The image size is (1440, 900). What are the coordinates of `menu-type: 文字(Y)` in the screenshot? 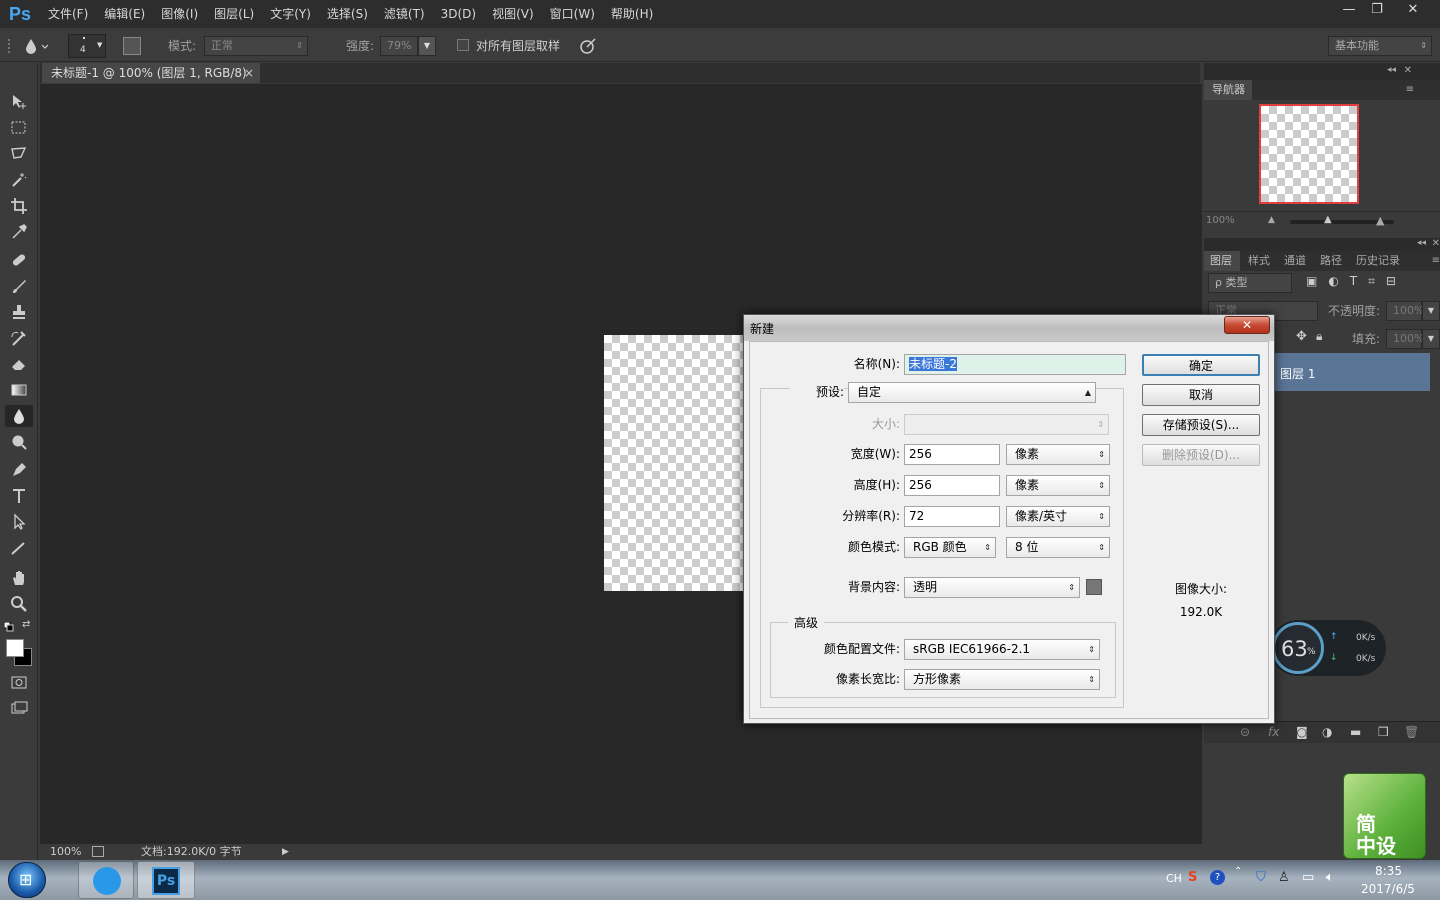 It's located at (290, 14).